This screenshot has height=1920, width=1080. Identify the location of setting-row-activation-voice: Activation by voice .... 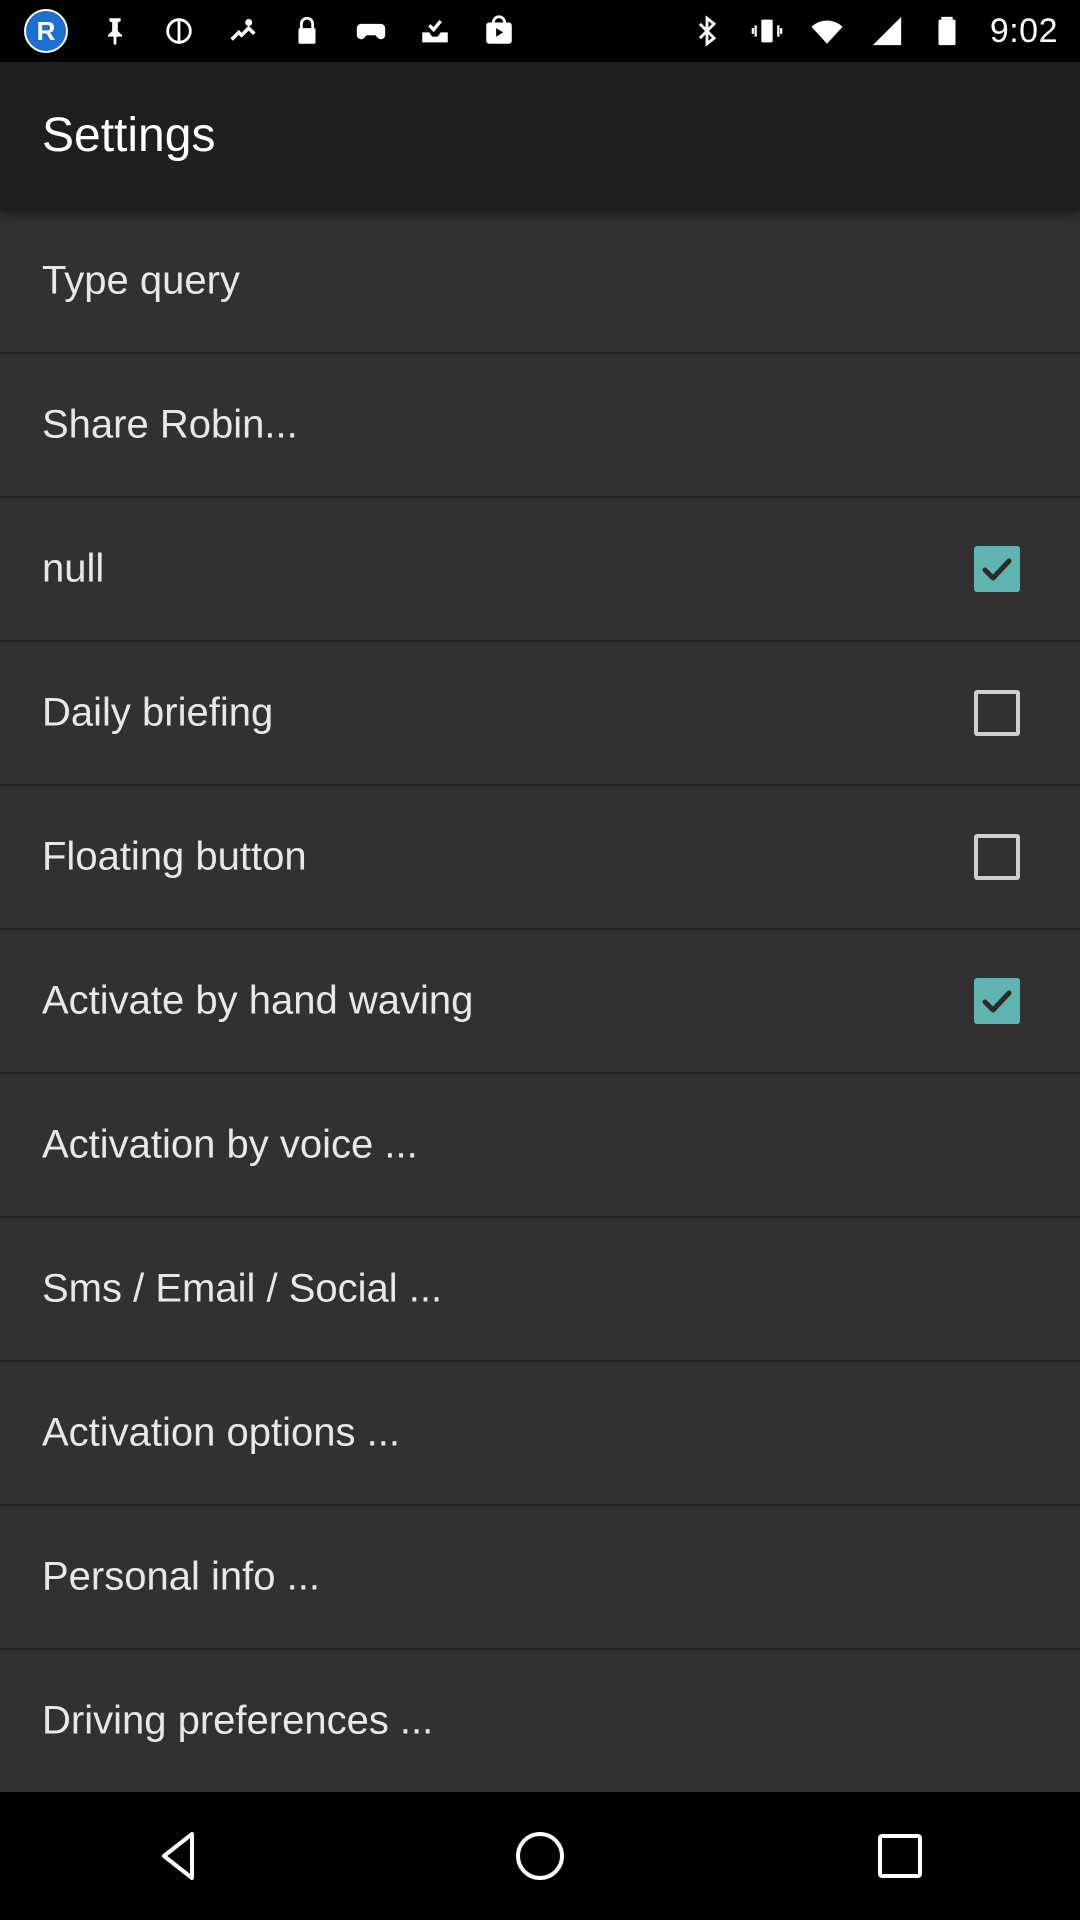
(540, 1146).